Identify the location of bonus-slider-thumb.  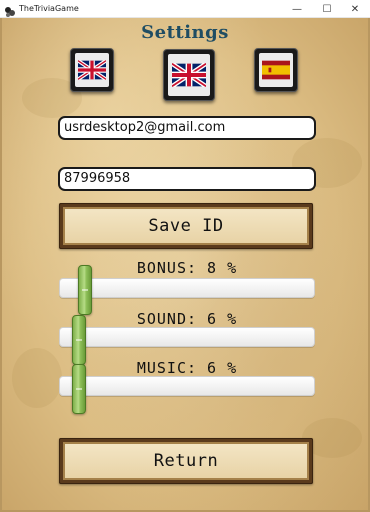
(85, 290).